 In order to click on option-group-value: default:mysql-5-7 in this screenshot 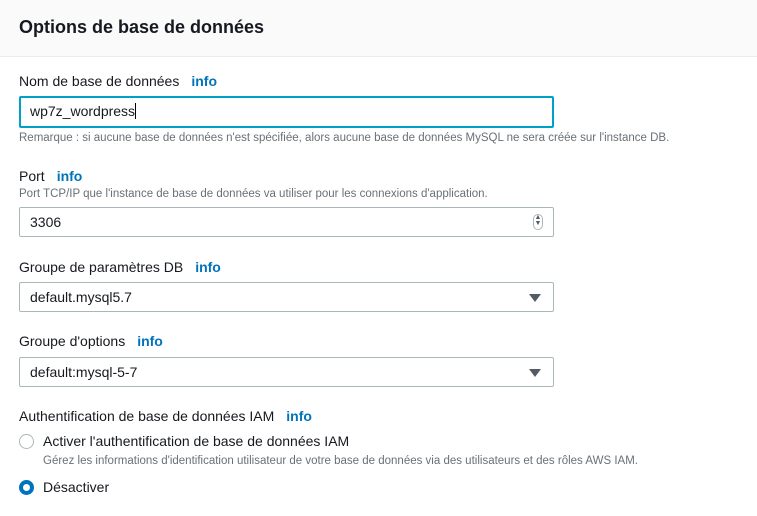, I will do `click(84, 372)`.